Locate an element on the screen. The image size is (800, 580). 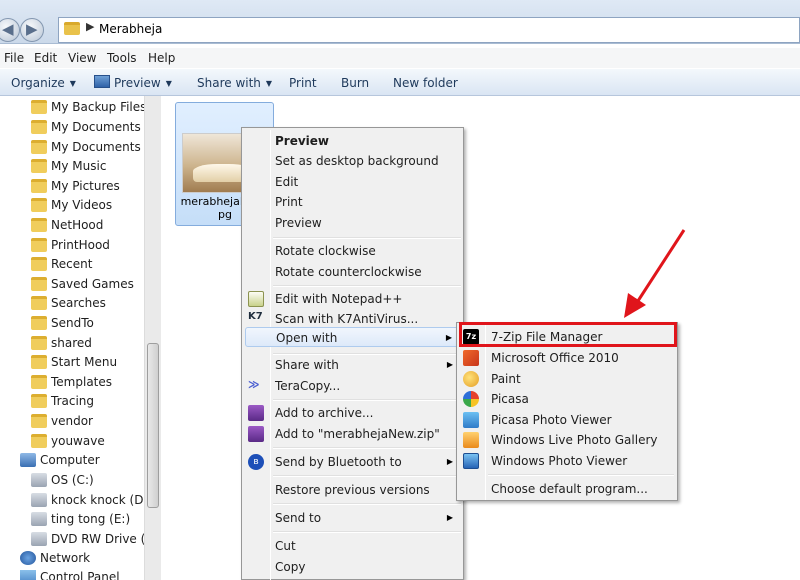
print-button: Print is located at coordinates (303, 83).